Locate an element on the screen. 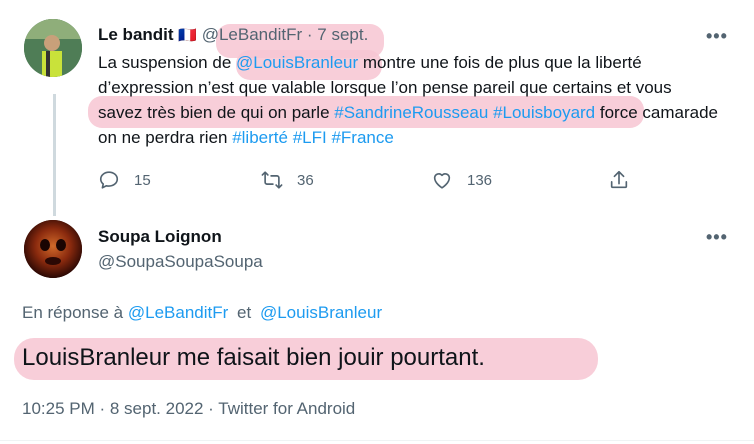  author-name: Le bandit is located at coordinates (136, 34).